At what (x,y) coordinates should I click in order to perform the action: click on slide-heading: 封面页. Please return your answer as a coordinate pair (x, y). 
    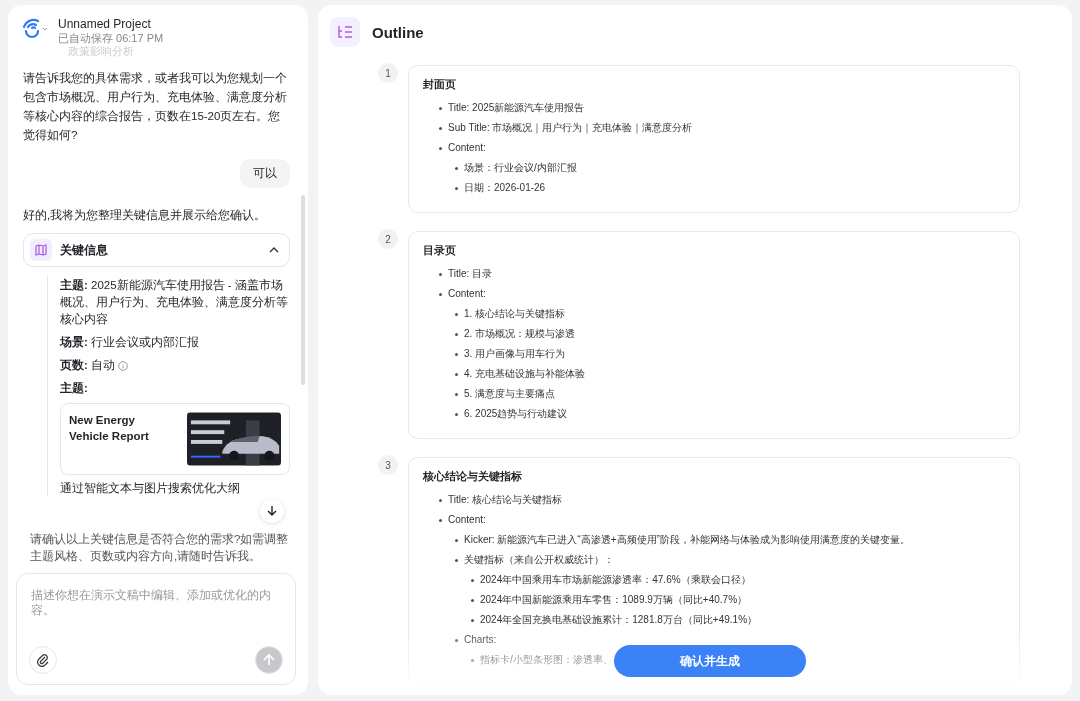
    Looking at the image, I should click on (440, 85).